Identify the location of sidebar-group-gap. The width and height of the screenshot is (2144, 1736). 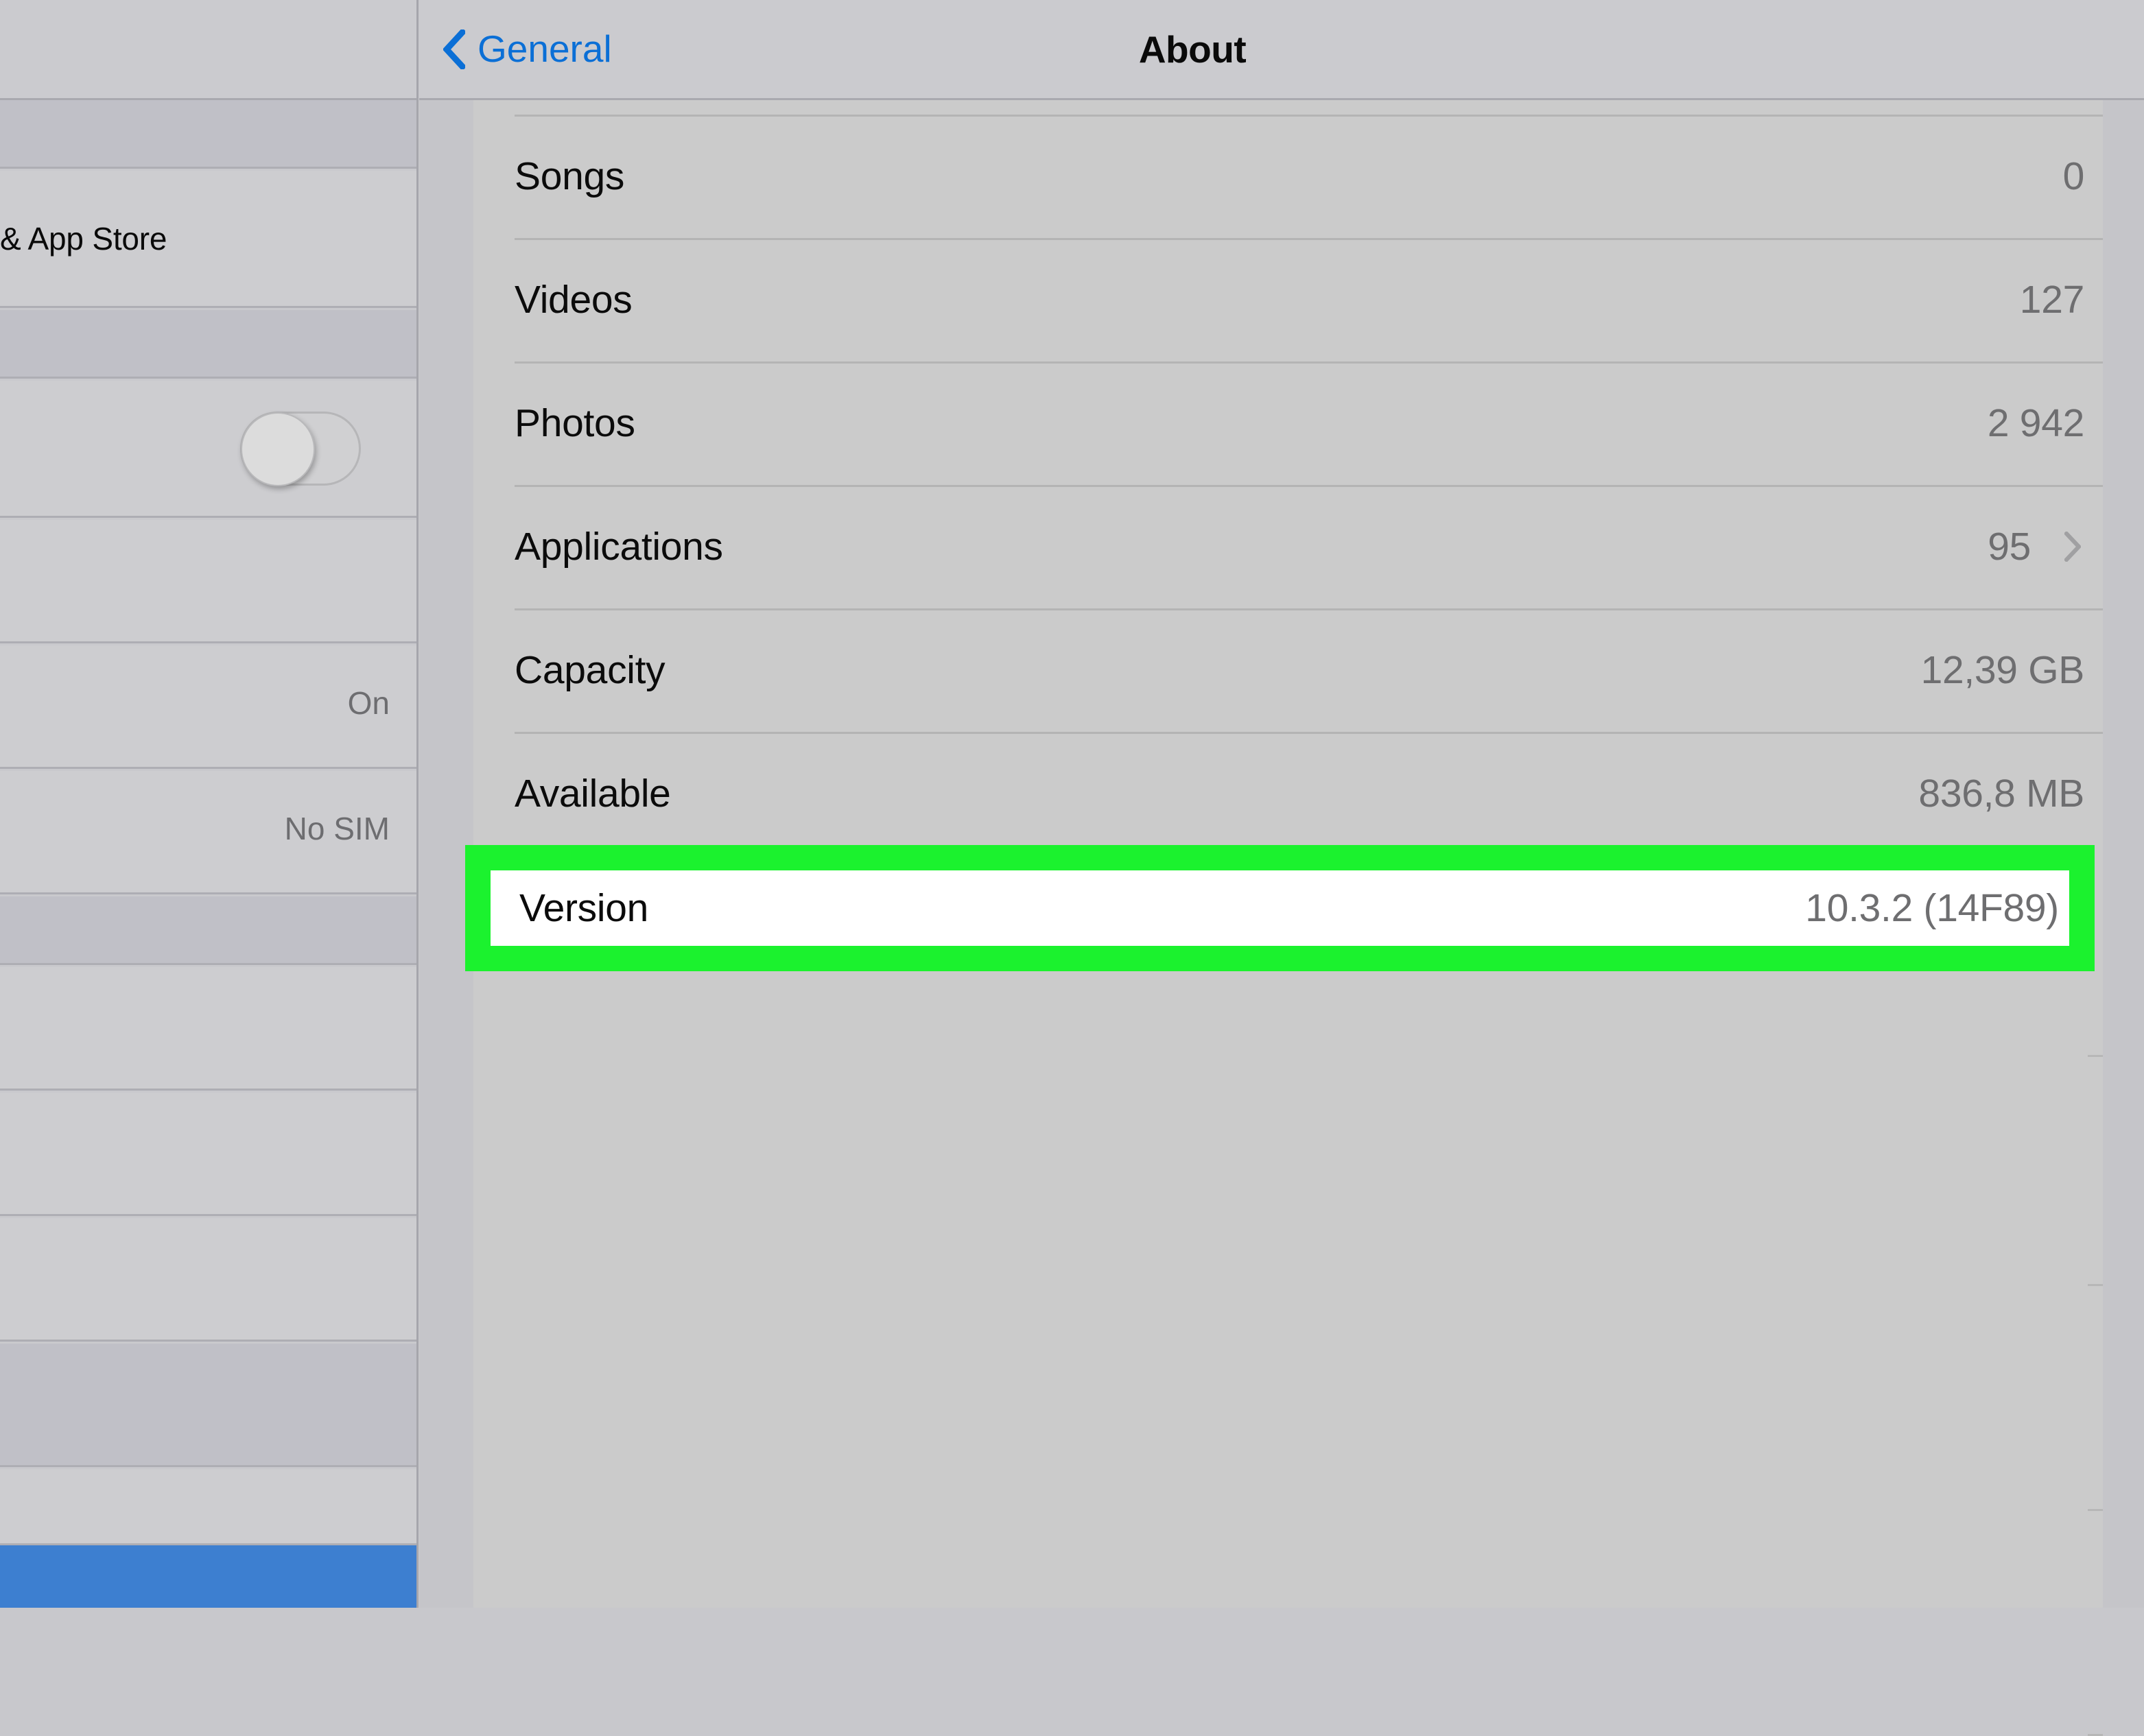
(209, 344).